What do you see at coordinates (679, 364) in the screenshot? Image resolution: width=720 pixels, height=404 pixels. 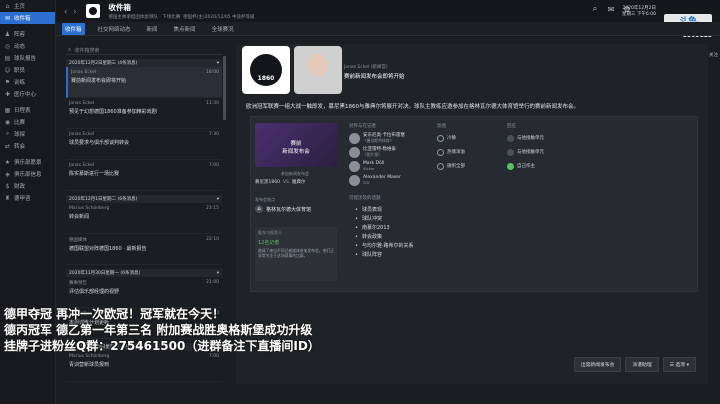 I see `options-button: ☰ 选项 ▾` at bounding box center [679, 364].